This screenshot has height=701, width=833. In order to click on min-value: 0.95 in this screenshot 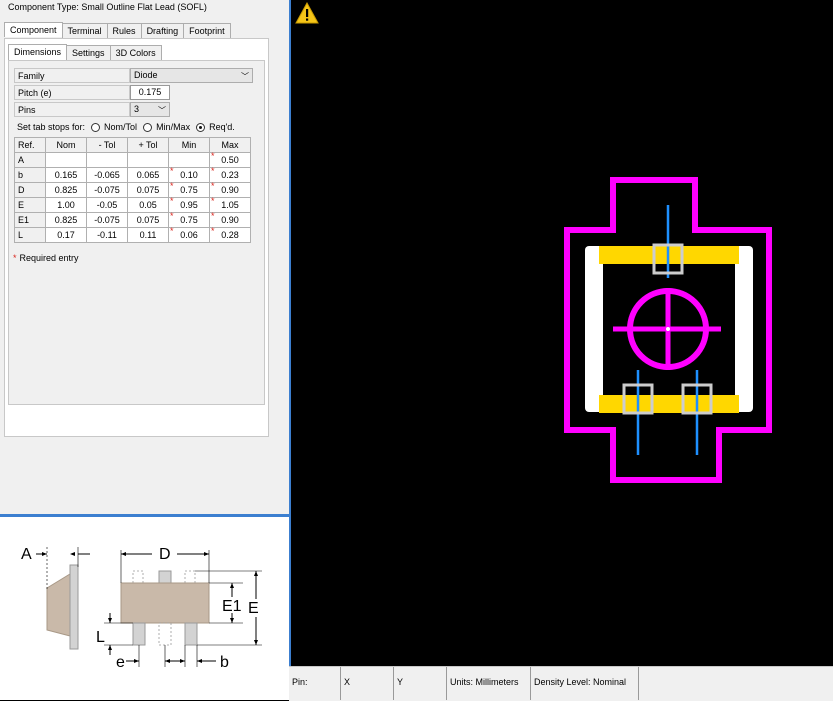, I will do `click(189, 205)`.